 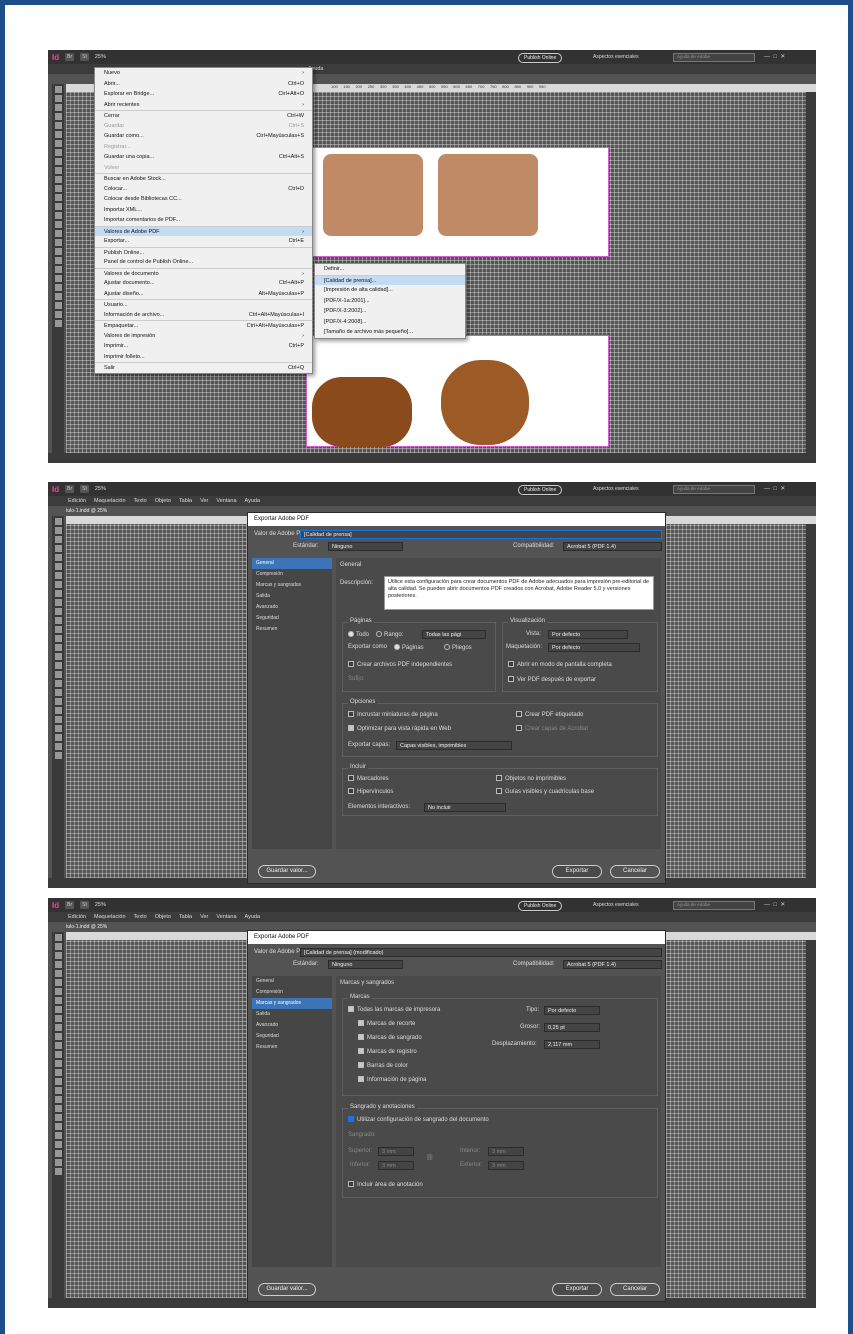 I want to click on registration-marks-checkbox: Marcas de registro, so click(x=387, y=1051).